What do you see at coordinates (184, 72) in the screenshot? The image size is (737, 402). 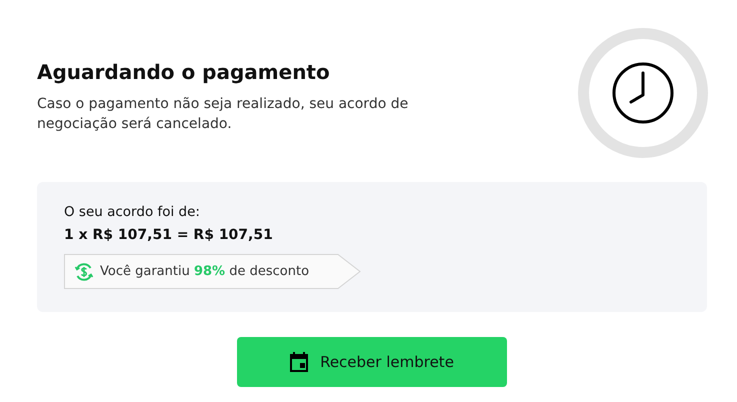 I see `page-title: Aguardando o pagamento` at bounding box center [184, 72].